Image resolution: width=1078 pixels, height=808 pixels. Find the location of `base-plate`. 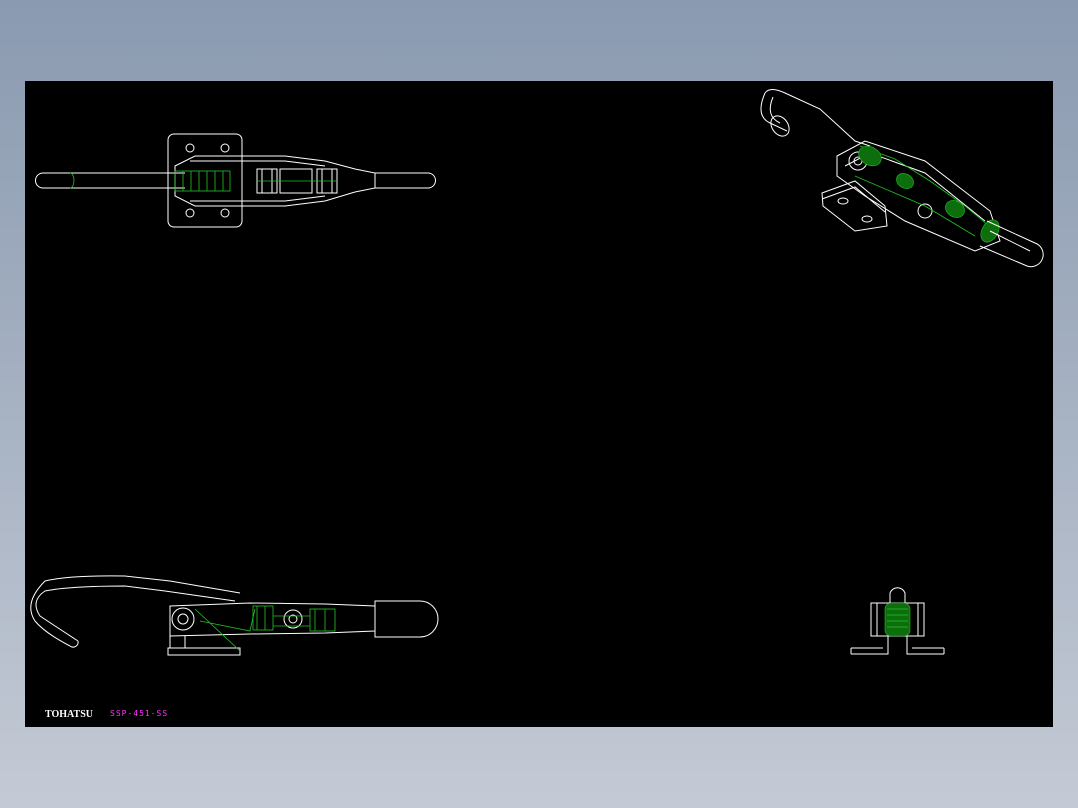

base-plate is located at coordinates (205, 180).